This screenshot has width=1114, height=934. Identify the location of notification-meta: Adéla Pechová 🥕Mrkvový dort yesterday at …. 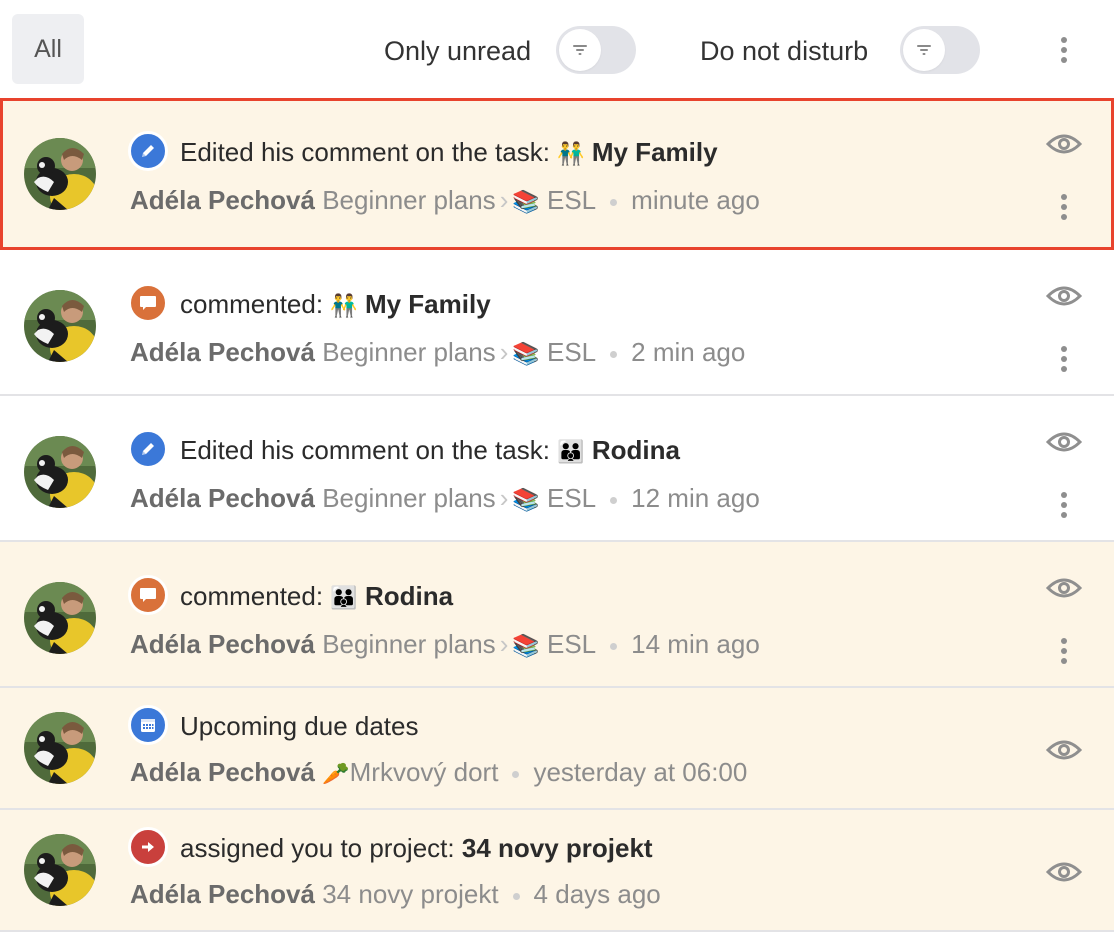
(438, 773).